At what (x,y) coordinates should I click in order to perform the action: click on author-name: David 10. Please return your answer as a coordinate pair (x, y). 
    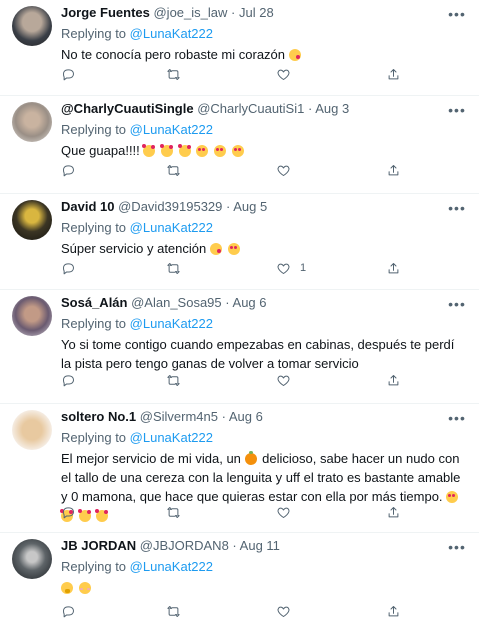
    Looking at the image, I should click on (87, 206).